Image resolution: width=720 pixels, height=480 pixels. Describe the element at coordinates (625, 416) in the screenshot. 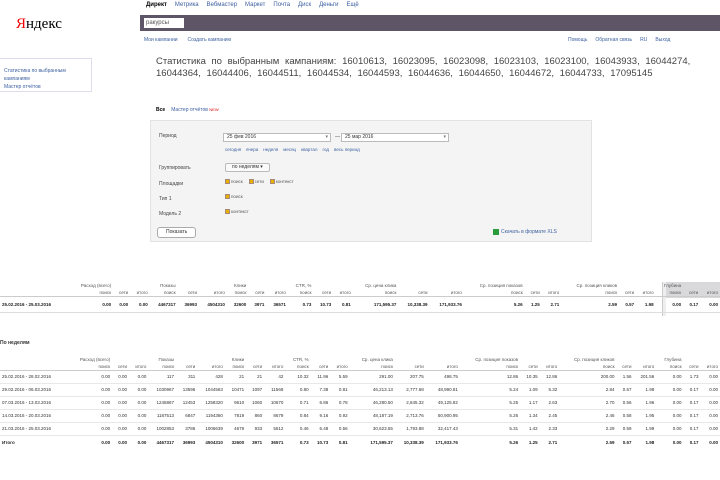

I see `table-cell: 0.58` at that location.